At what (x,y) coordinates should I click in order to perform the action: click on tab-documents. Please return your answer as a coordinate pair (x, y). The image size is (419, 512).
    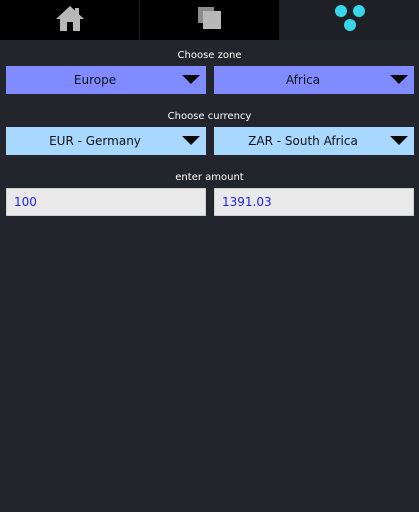
    Looking at the image, I should click on (209, 20).